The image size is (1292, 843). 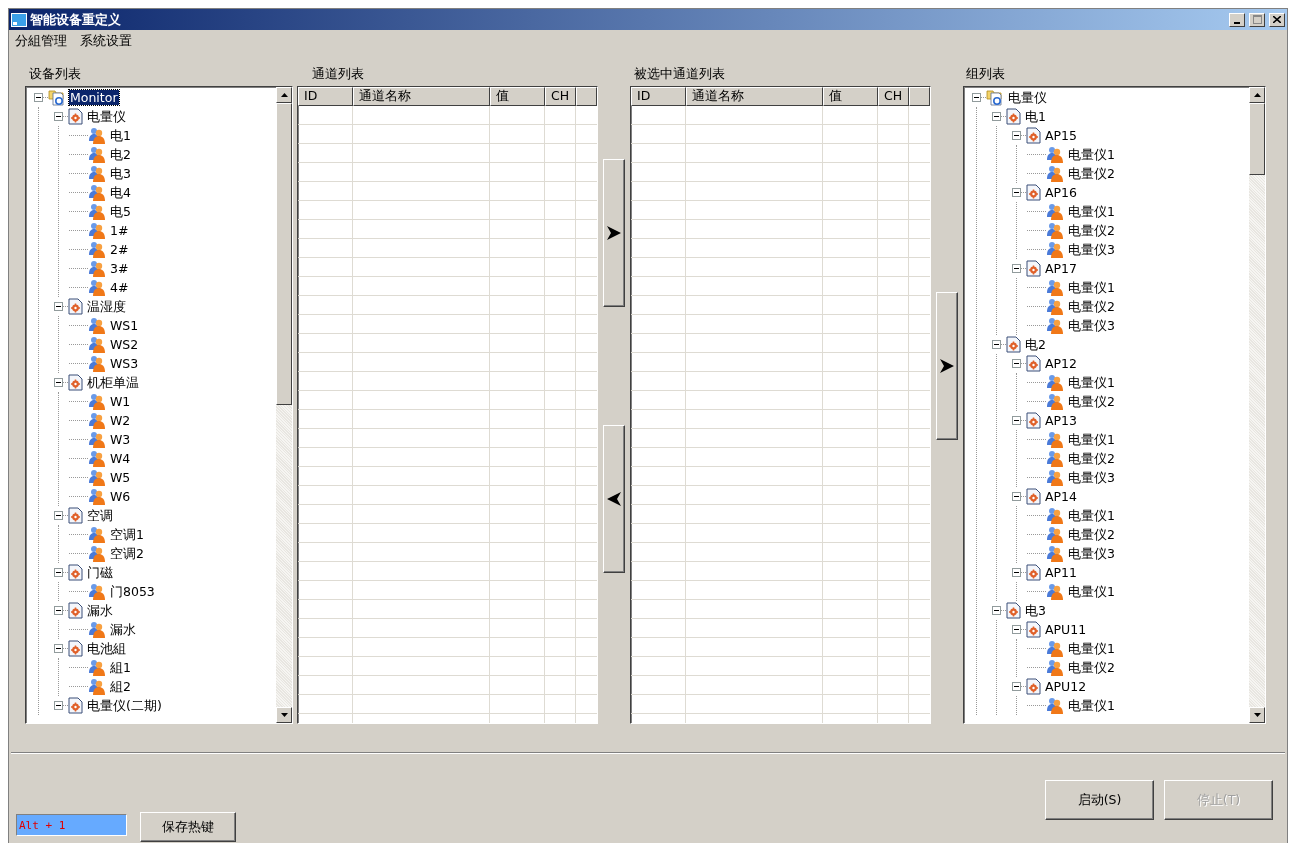 What do you see at coordinates (106, 41) in the screenshot?
I see `menu-item: 系统设置` at bounding box center [106, 41].